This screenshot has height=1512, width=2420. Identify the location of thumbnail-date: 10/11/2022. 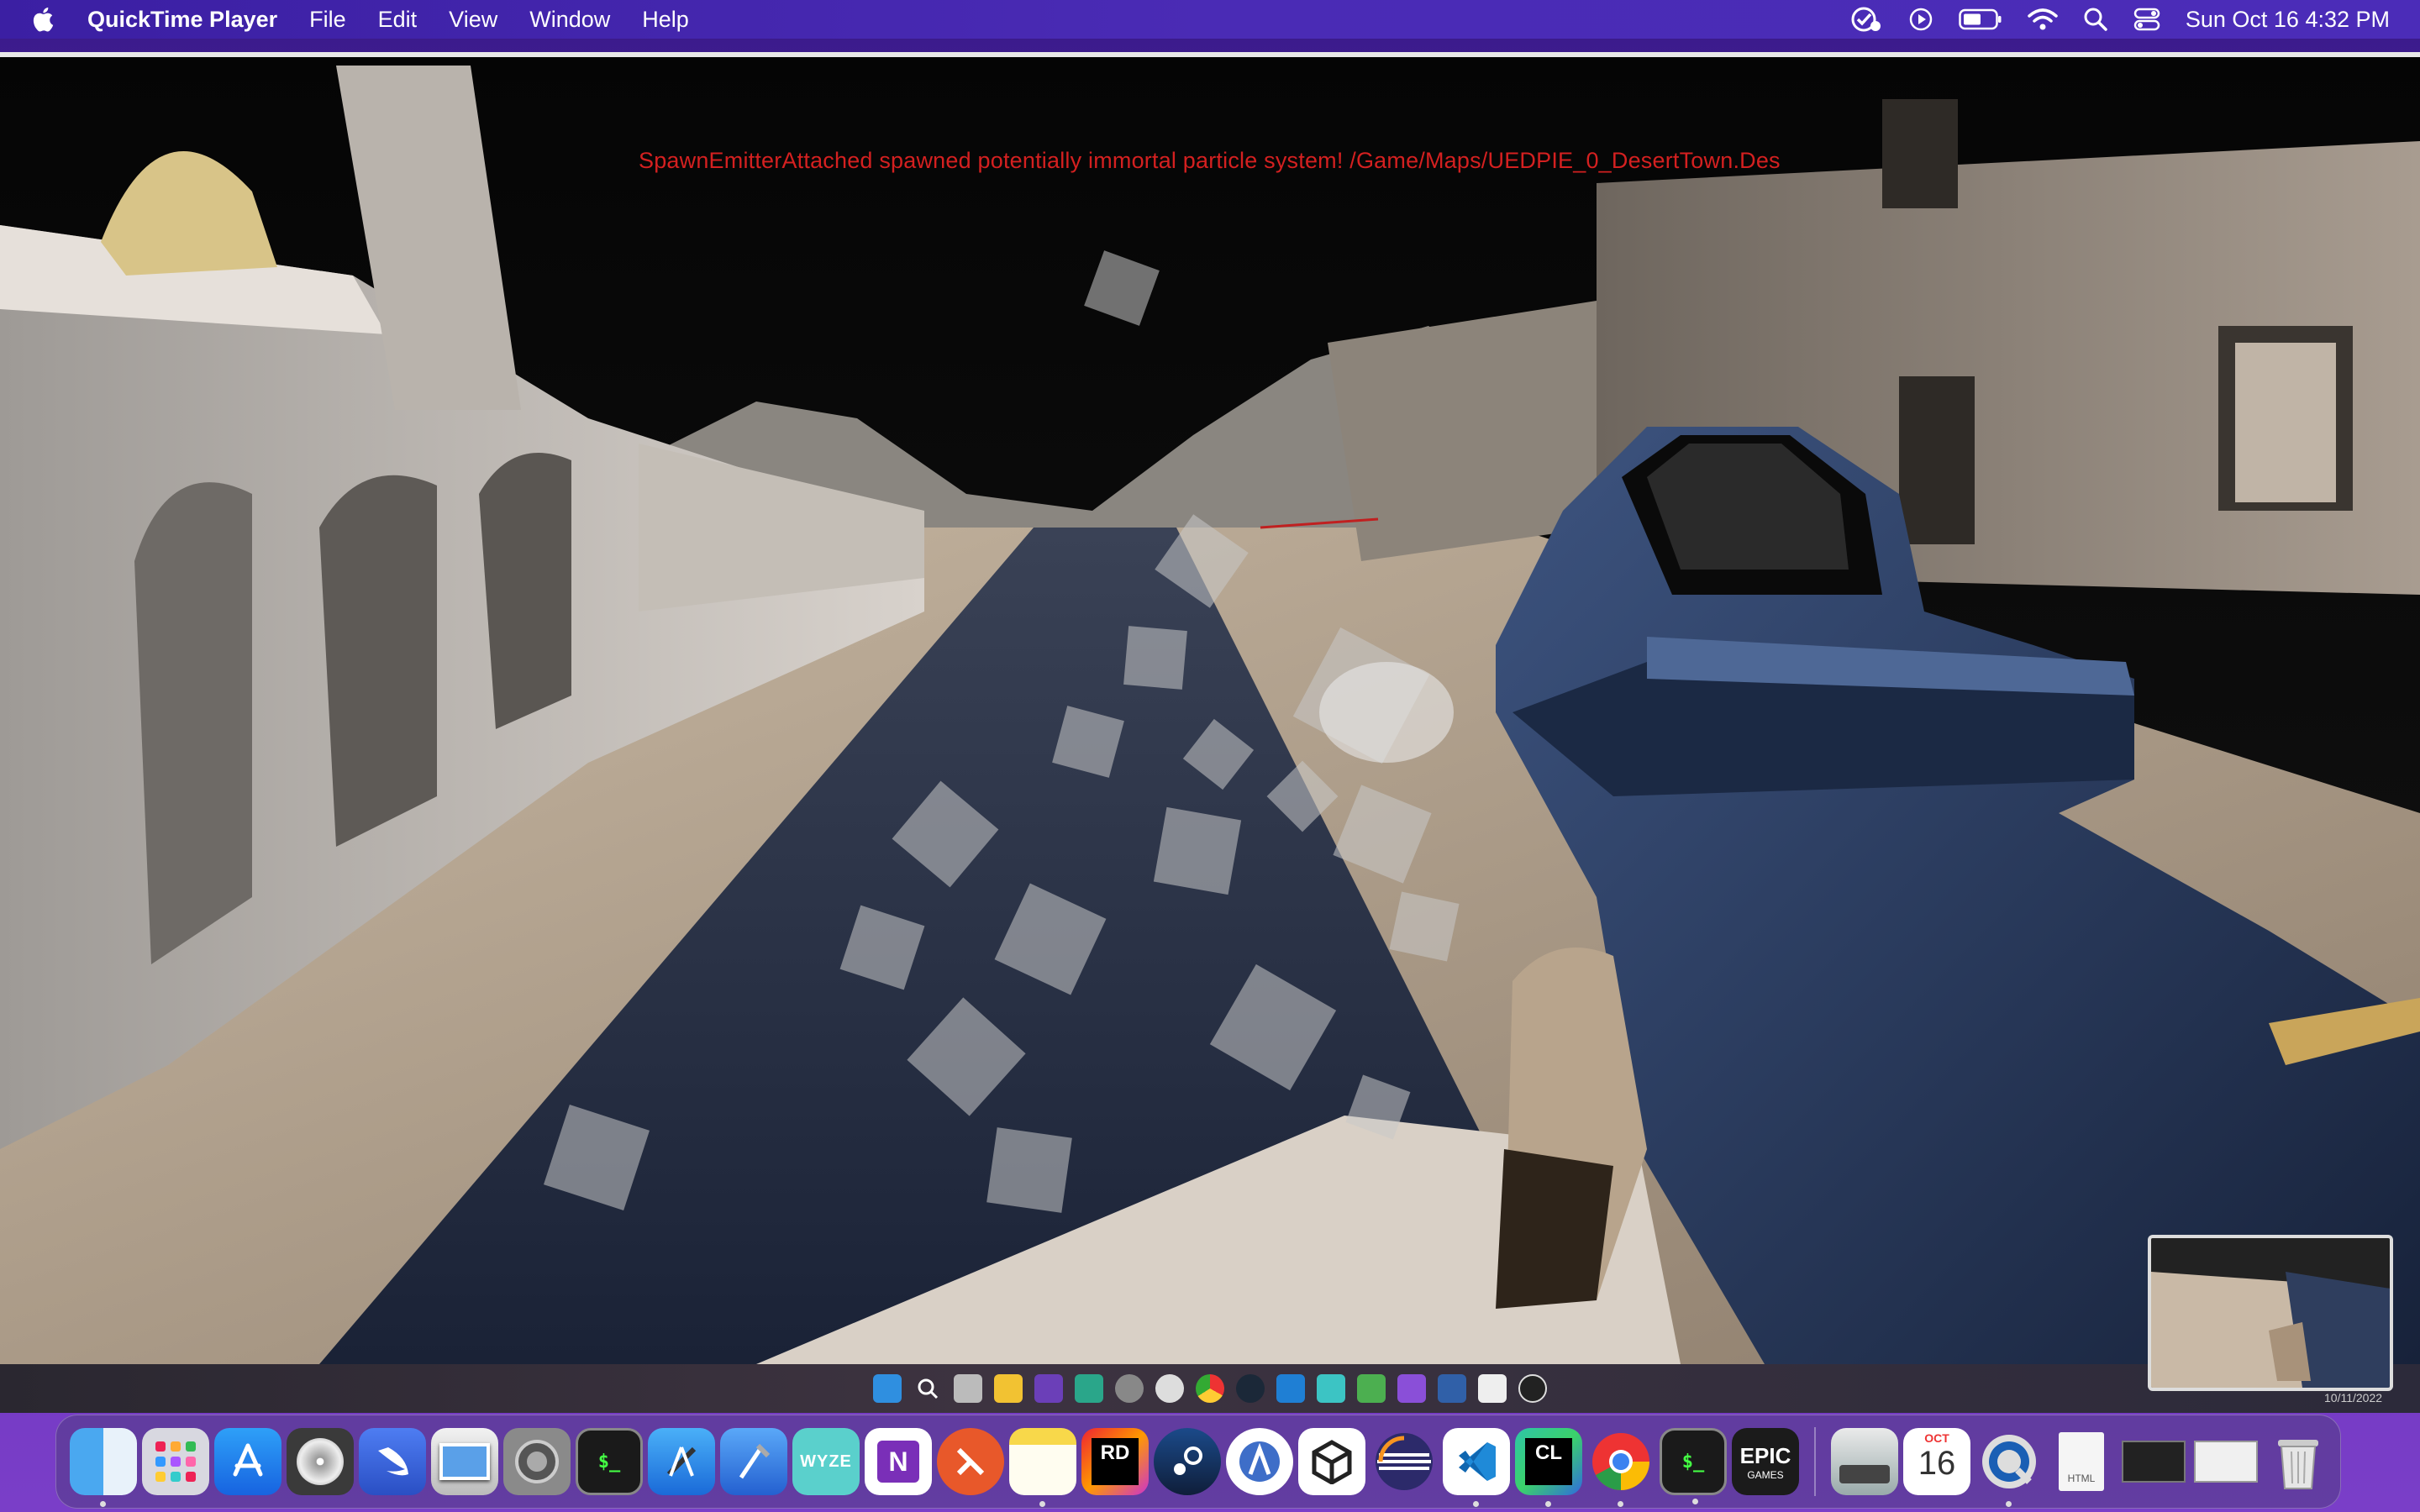
(2353, 1397).